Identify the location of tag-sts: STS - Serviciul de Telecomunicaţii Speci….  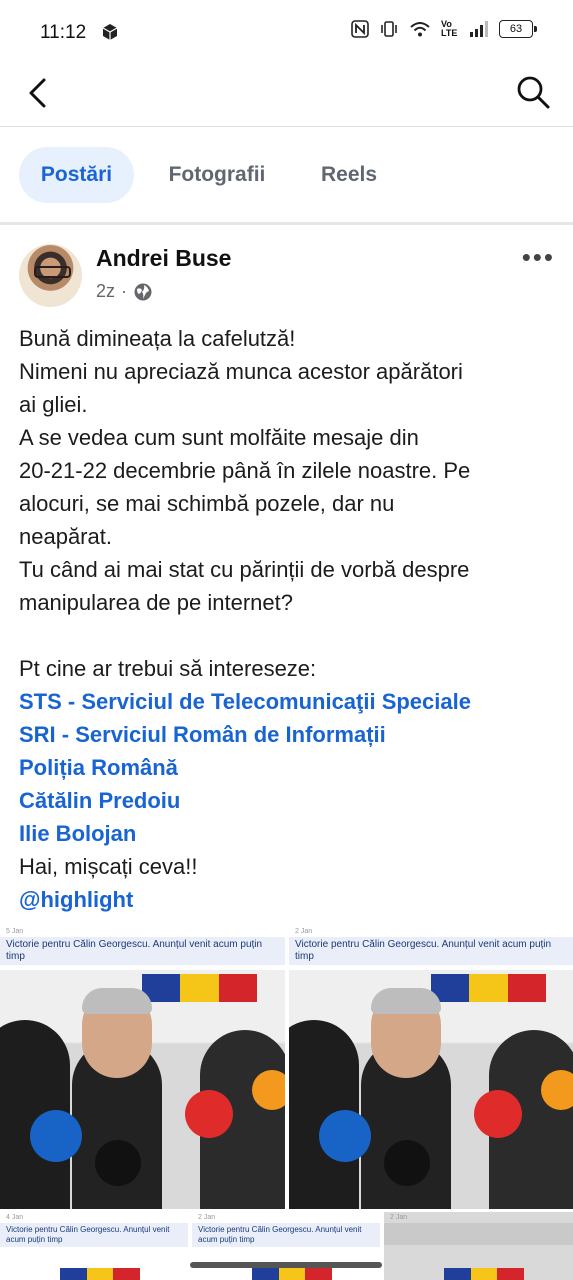
(289, 701).